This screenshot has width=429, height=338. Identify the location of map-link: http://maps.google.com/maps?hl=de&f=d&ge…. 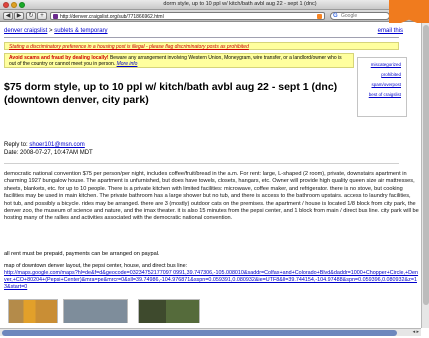
(211, 280).